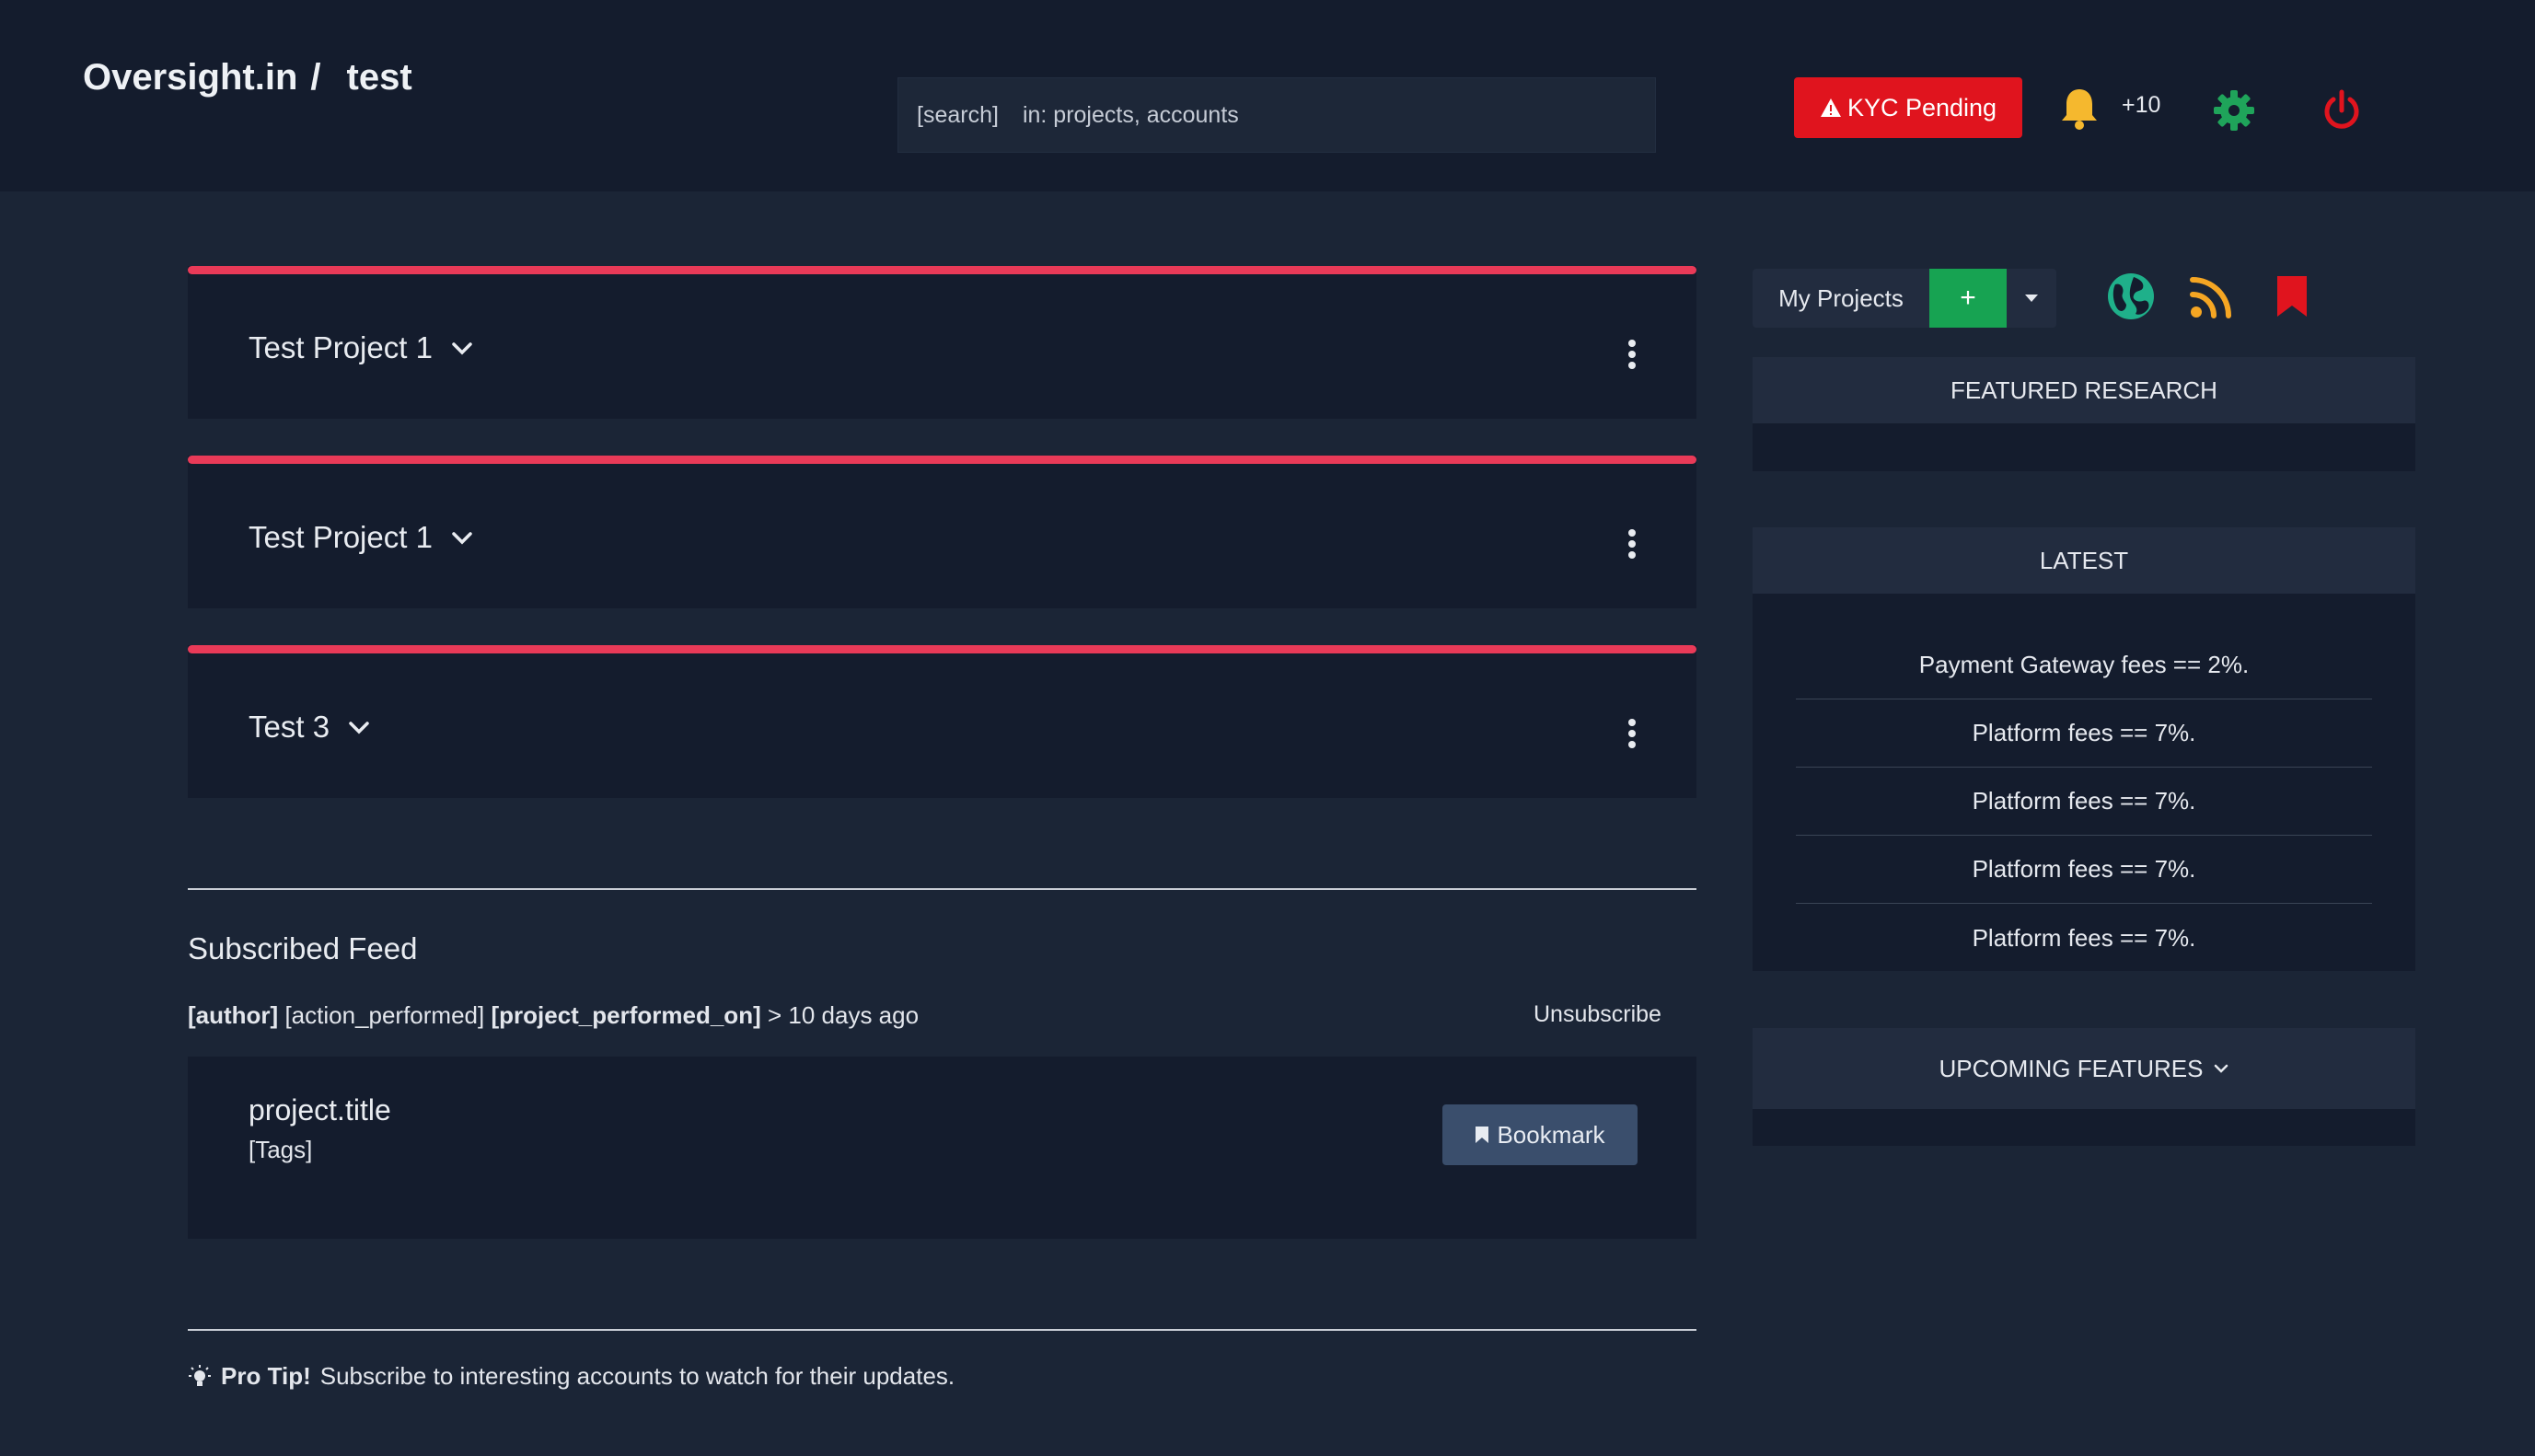 The width and height of the screenshot is (2535, 1456). What do you see at coordinates (190, 77) in the screenshot?
I see `brand-link: Oversight.in` at bounding box center [190, 77].